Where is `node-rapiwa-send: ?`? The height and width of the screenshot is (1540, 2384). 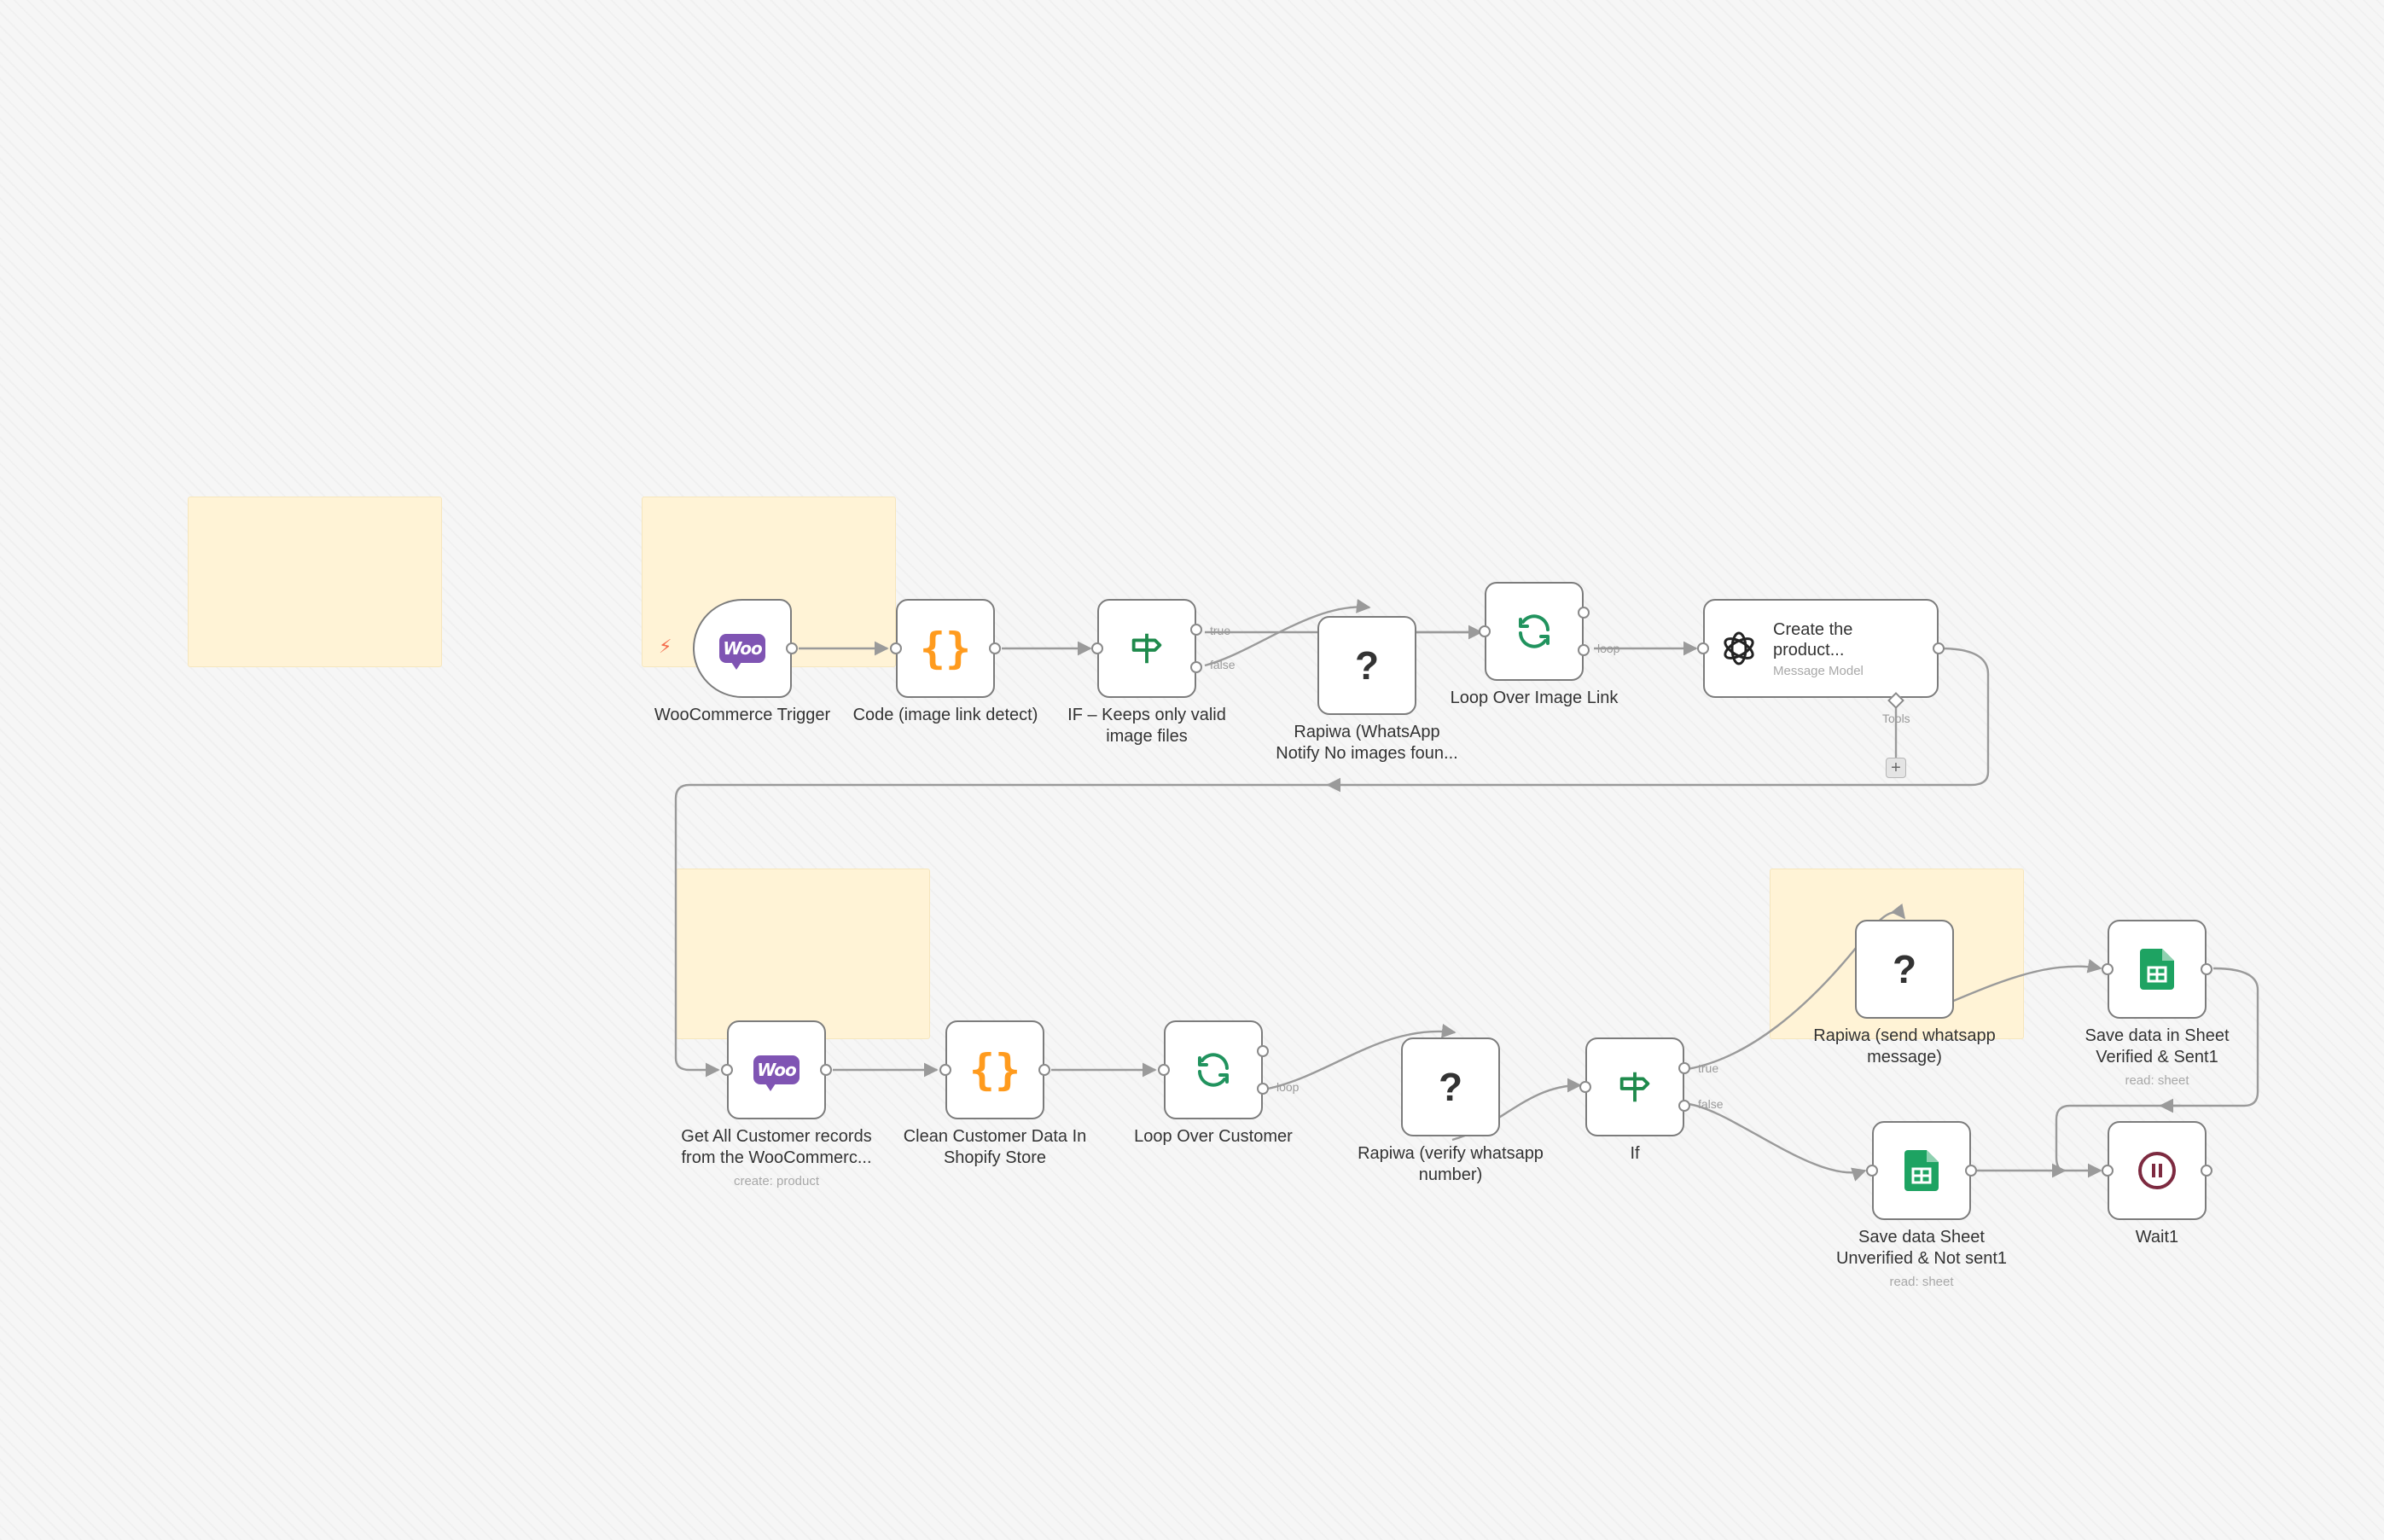 node-rapiwa-send: ? is located at coordinates (1904, 969).